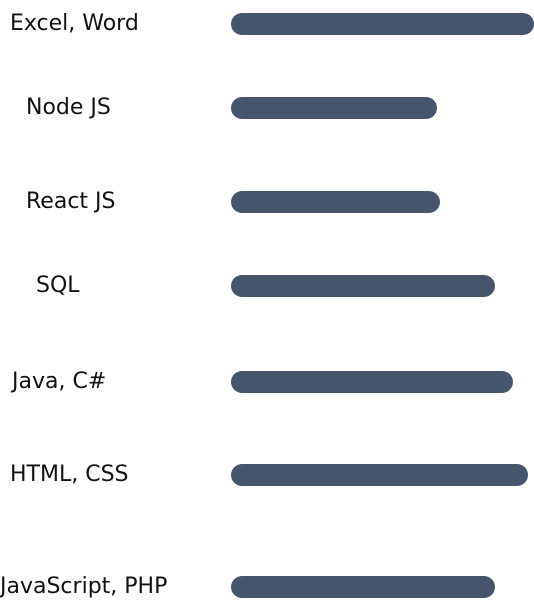 The height and width of the screenshot is (607, 534). I want to click on skill-row-sql: SQL, so click(267, 286).